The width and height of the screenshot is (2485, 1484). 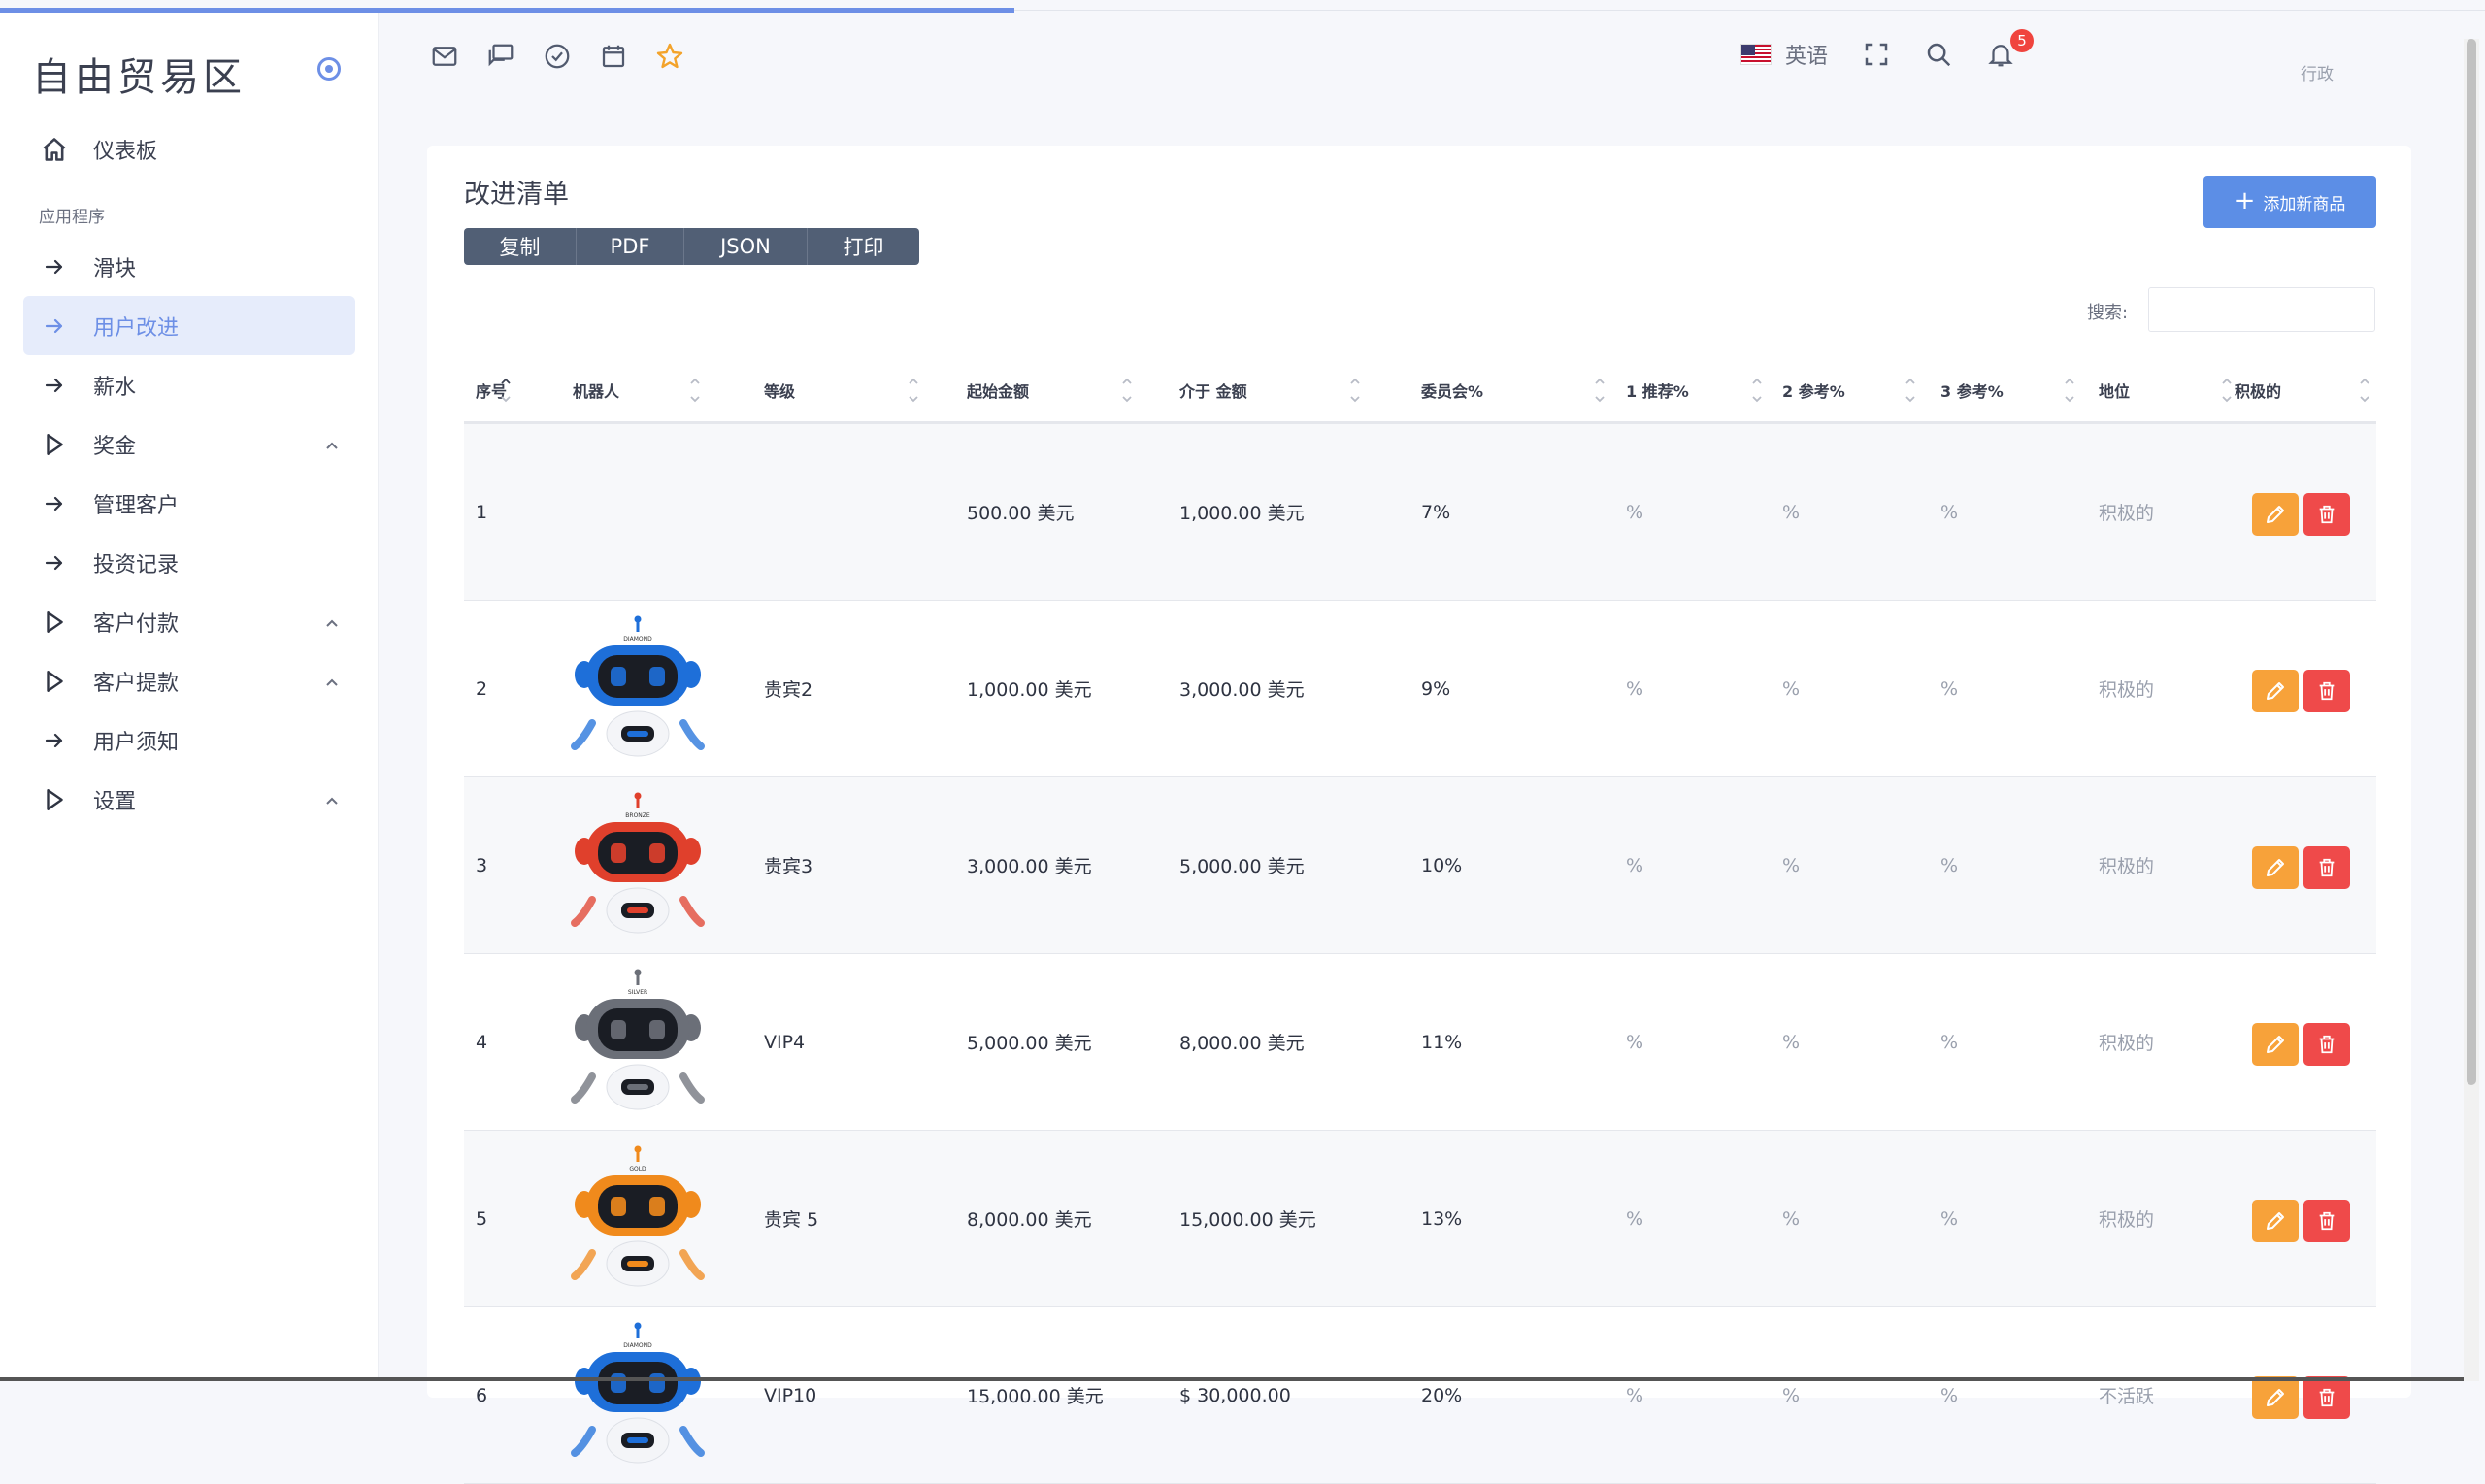 I want to click on scrollbar-thumb, so click(x=2471, y=562).